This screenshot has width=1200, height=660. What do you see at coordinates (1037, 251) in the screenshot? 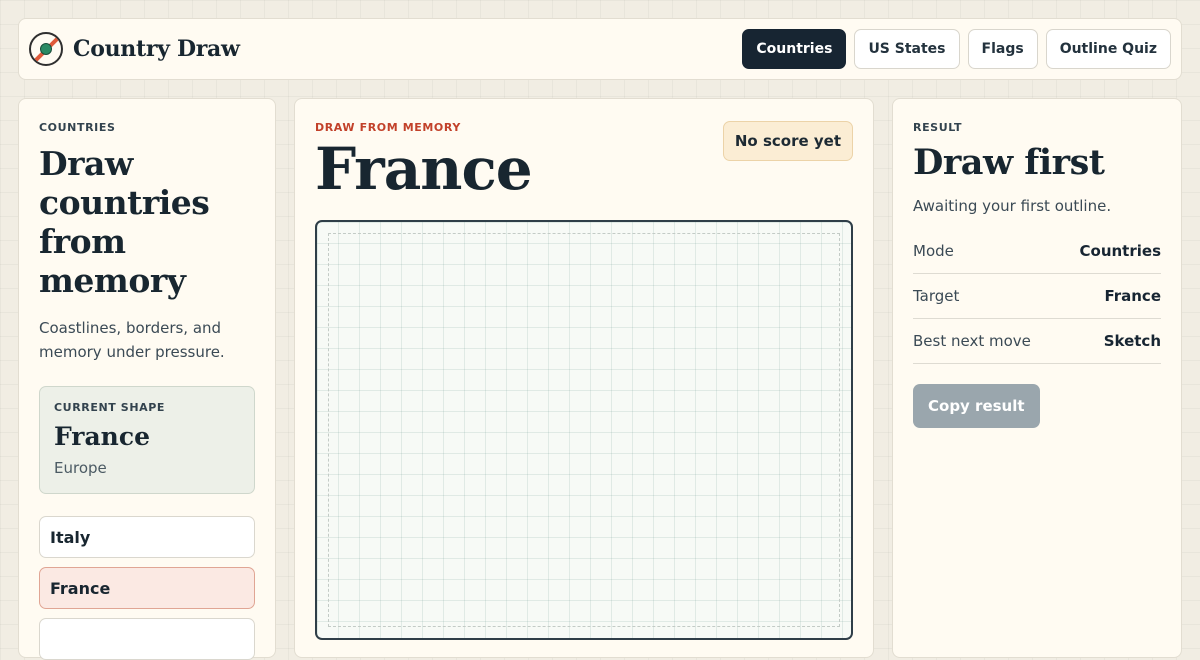
I see `stat-row-mode: Mode Countries` at bounding box center [1037, 251].